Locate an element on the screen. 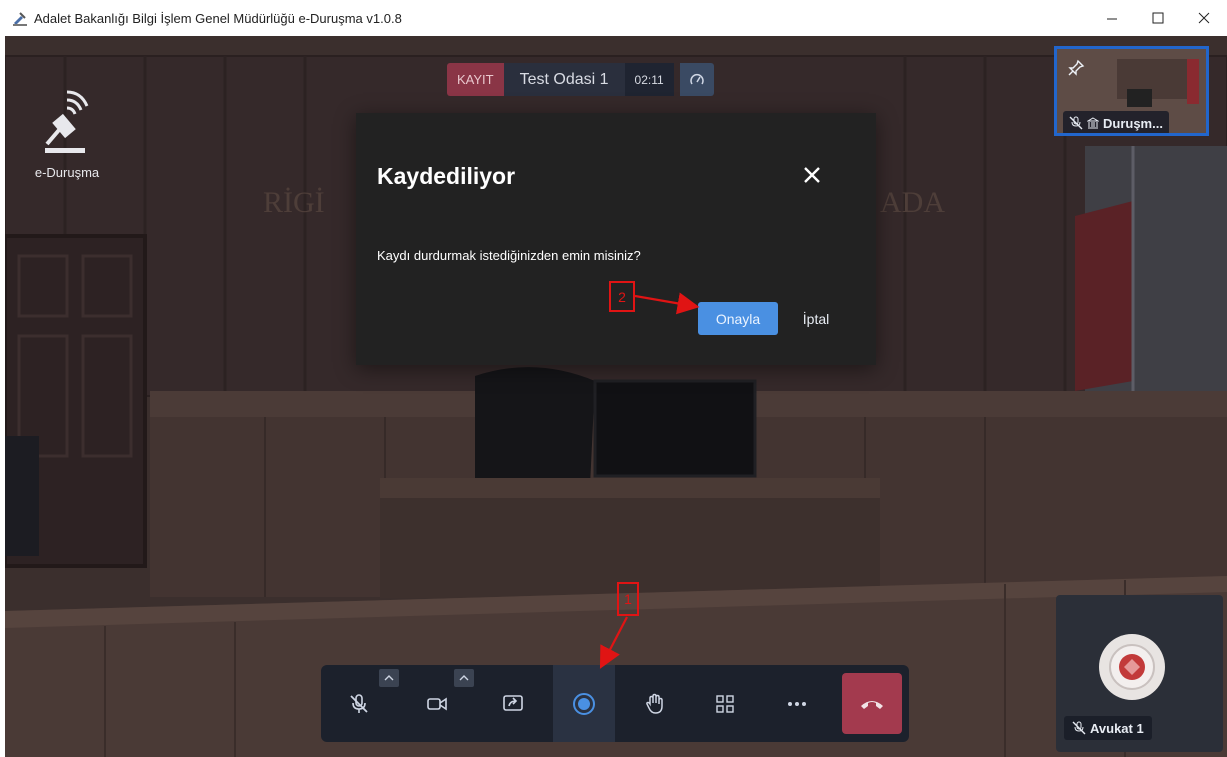 This screenshot has width=1227, height=757. record-icon is located at coordinates (584, 703).